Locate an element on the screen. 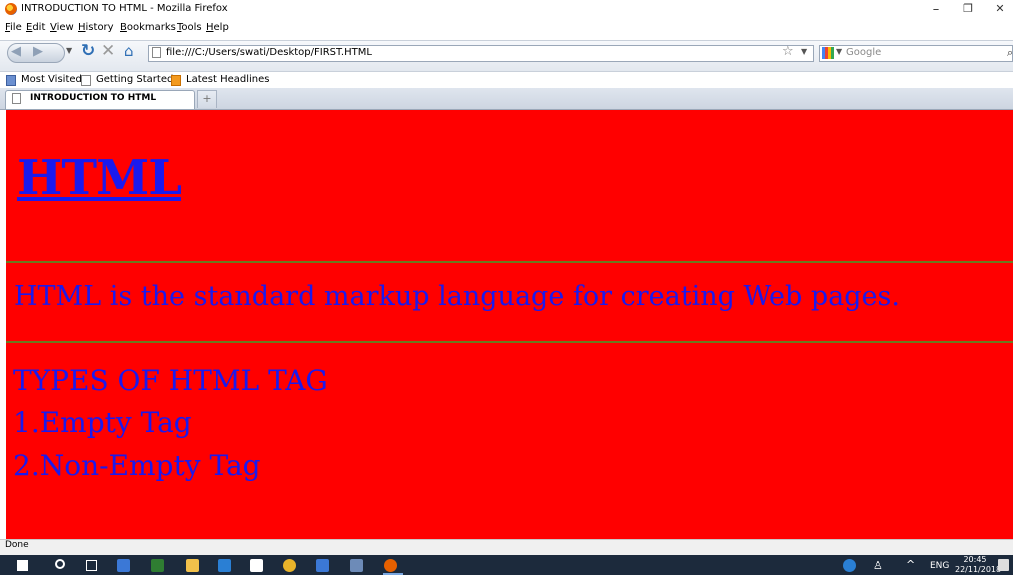  list-item: 2.Non-Empty Tag is located at coordinates (137, 465).